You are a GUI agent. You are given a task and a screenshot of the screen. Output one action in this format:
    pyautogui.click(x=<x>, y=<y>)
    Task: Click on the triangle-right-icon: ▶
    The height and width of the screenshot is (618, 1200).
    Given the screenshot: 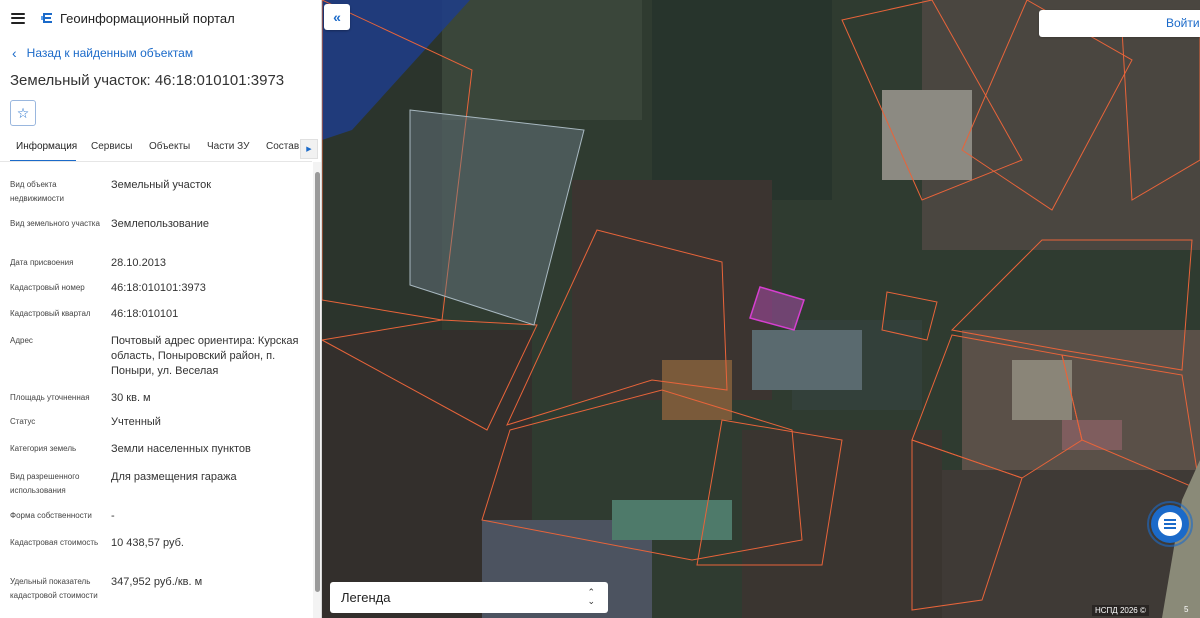 What is the action you would take?
    pyautogui.click(x=309, y=149)
    